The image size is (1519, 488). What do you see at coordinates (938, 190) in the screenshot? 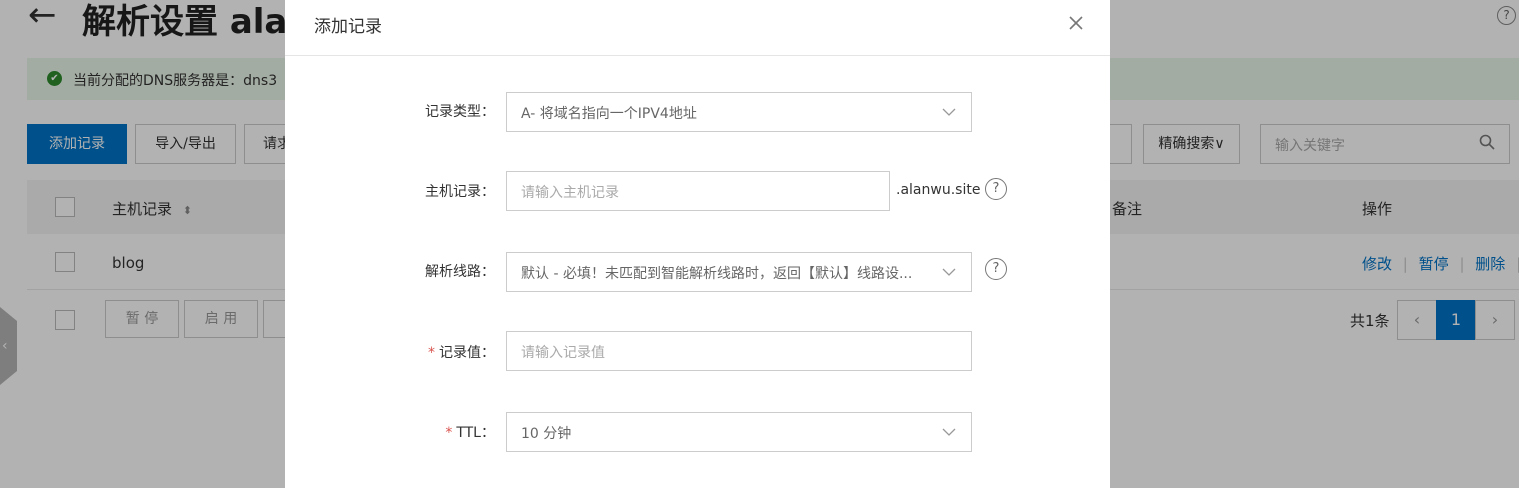
I see `domain-suffix: .alanwu.site` at bounding box center [938, 190].